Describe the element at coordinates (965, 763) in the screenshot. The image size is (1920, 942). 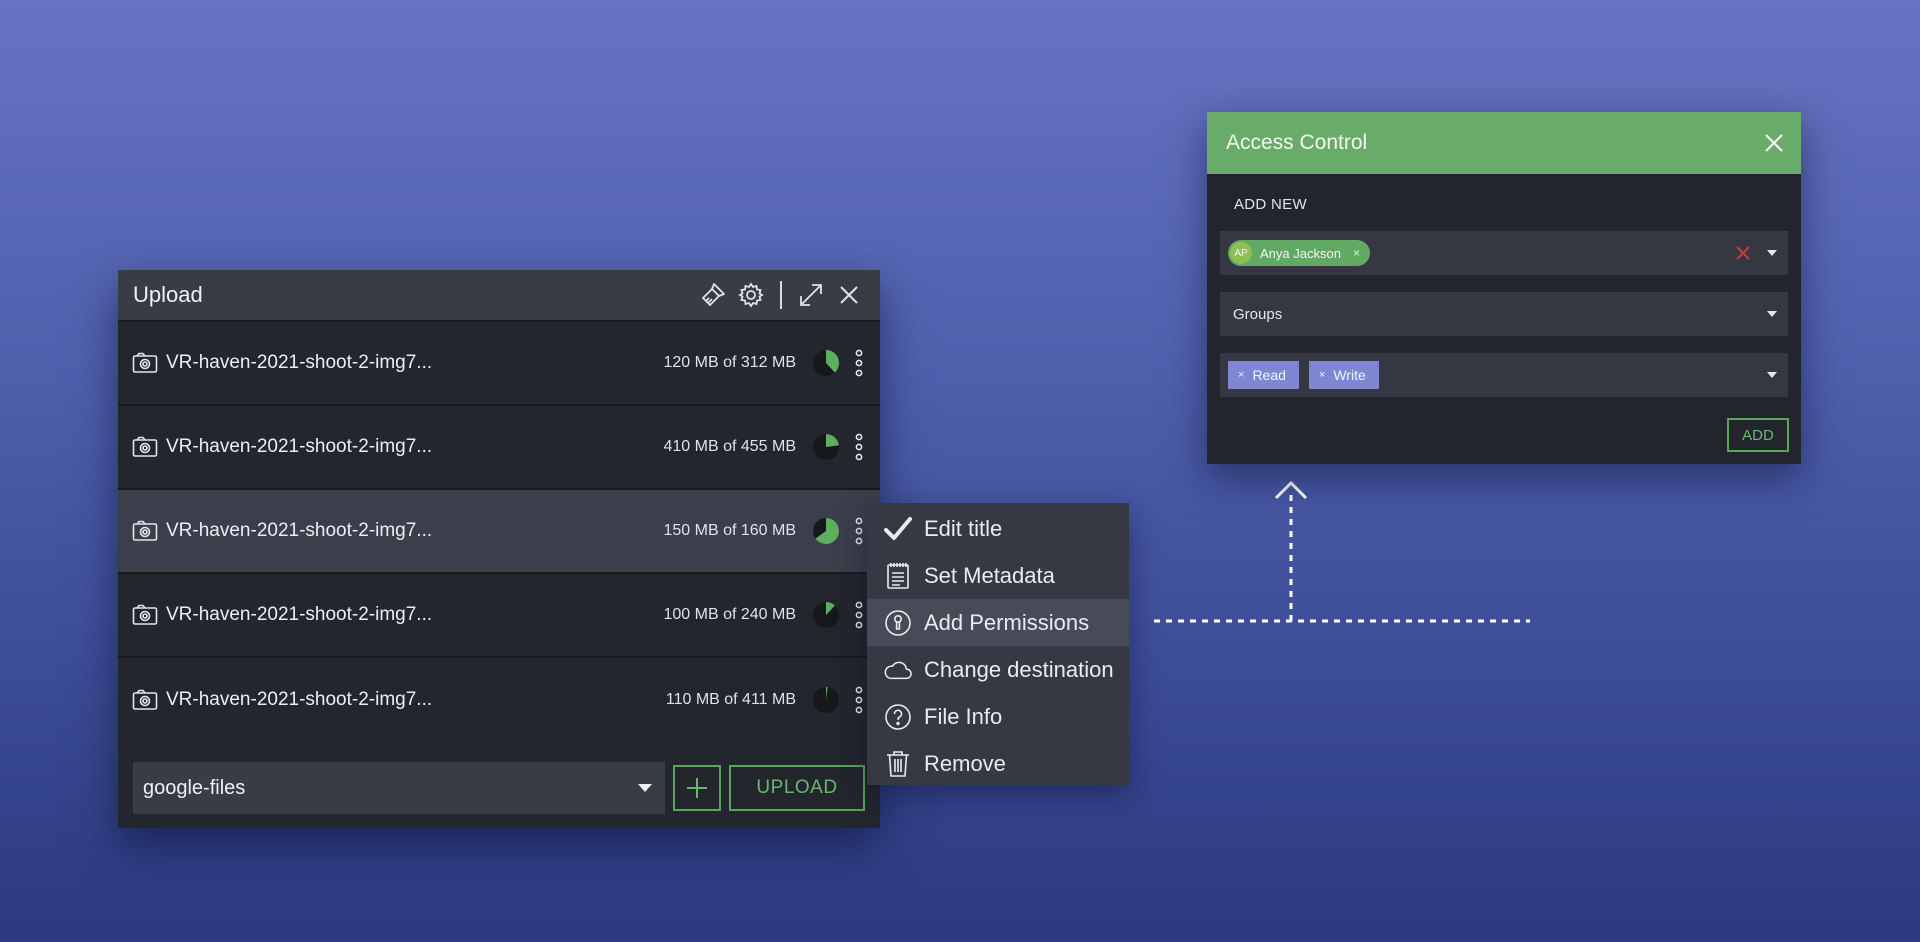
I see `menu-item-label: Remove` at that location.